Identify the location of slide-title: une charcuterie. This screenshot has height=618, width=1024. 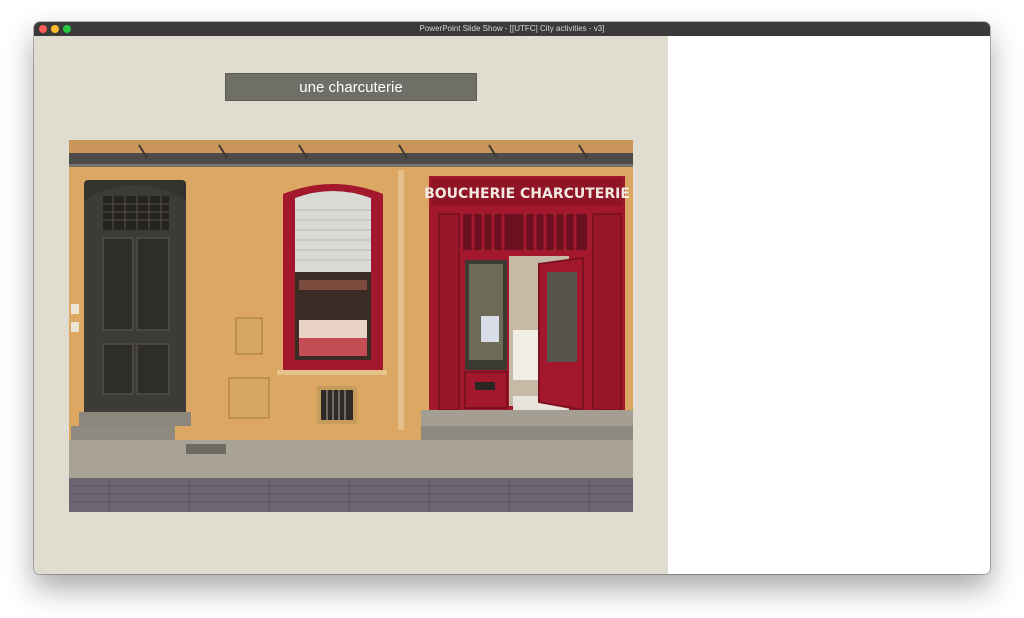
(351, 87).